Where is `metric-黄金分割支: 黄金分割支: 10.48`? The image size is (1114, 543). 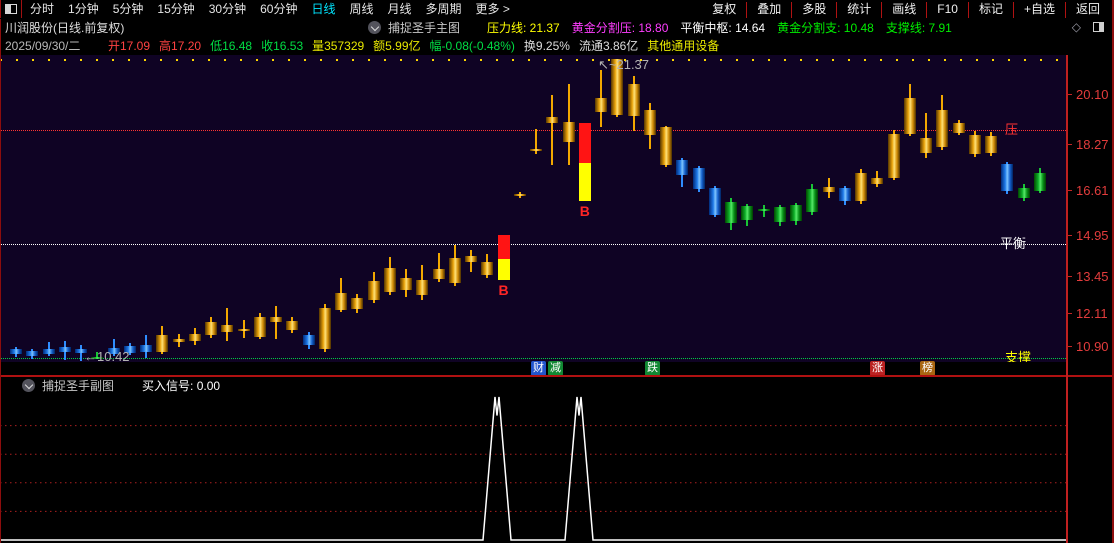 metric-黄金分割支: 黄金分割支: 10.48 is located at coordinates (825, 28).